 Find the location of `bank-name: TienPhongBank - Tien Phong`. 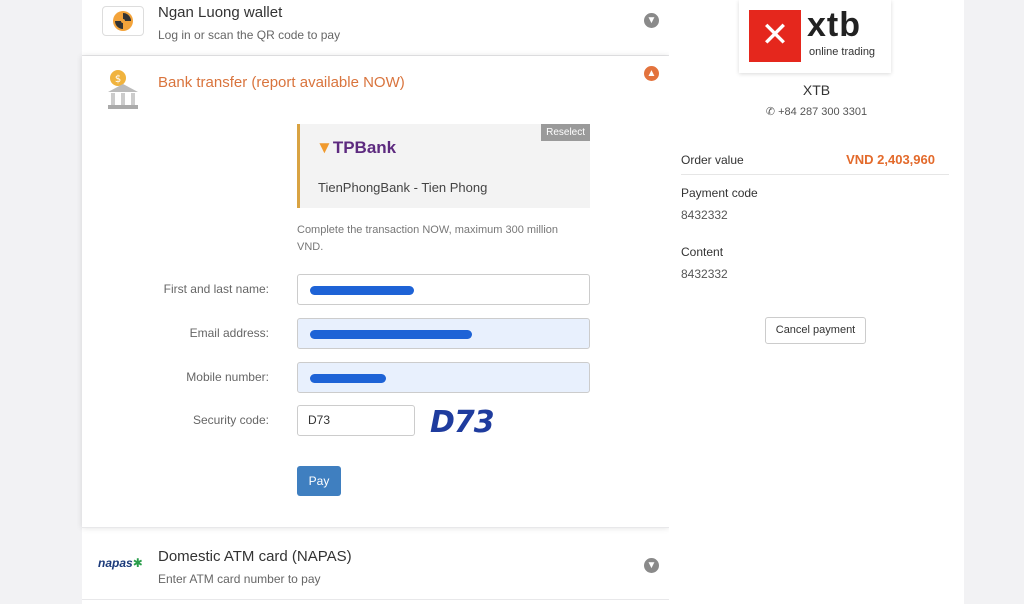

bank-name: TienPhongBank - Tien Phong is located at coordinates (403, 187).